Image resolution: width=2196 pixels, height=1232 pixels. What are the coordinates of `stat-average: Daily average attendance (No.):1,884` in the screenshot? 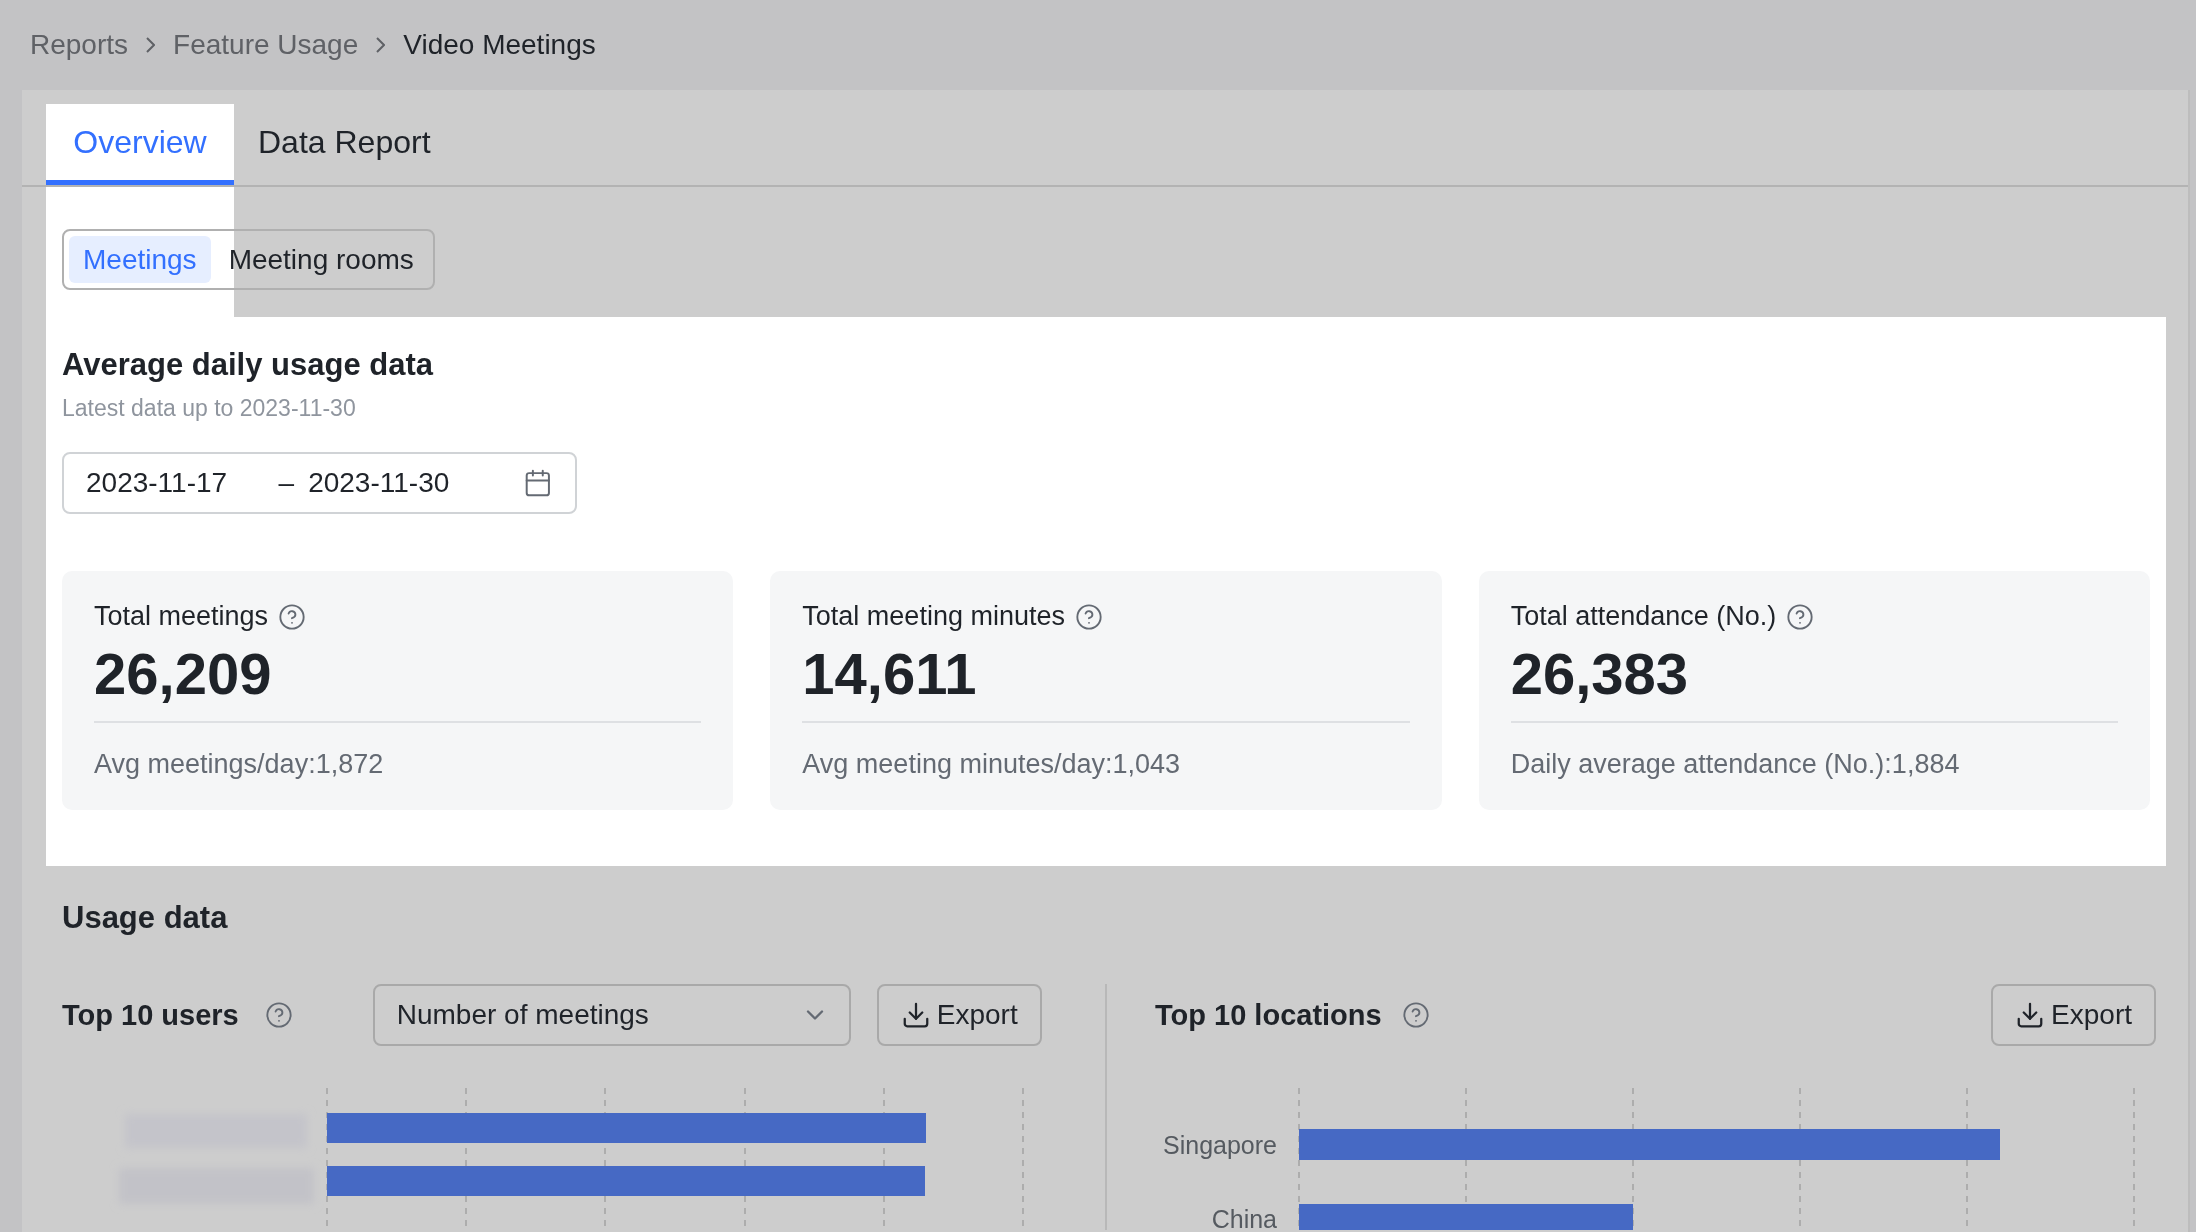 It's located at (1735, 764).